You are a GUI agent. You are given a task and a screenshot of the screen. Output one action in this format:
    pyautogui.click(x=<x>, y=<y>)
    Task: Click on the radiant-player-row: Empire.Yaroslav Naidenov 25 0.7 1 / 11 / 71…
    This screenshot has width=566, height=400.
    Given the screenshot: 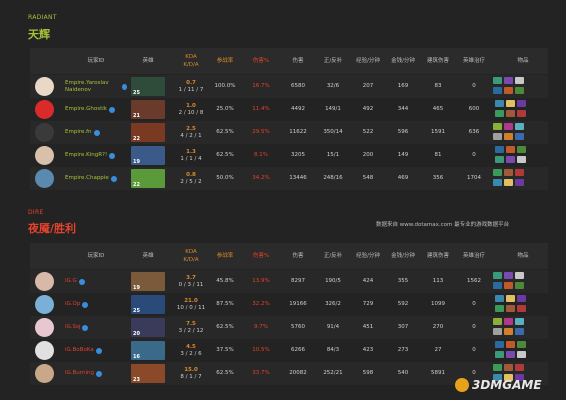 What is the action you would take?
    pyautogui.click(x=289, y=86)
    